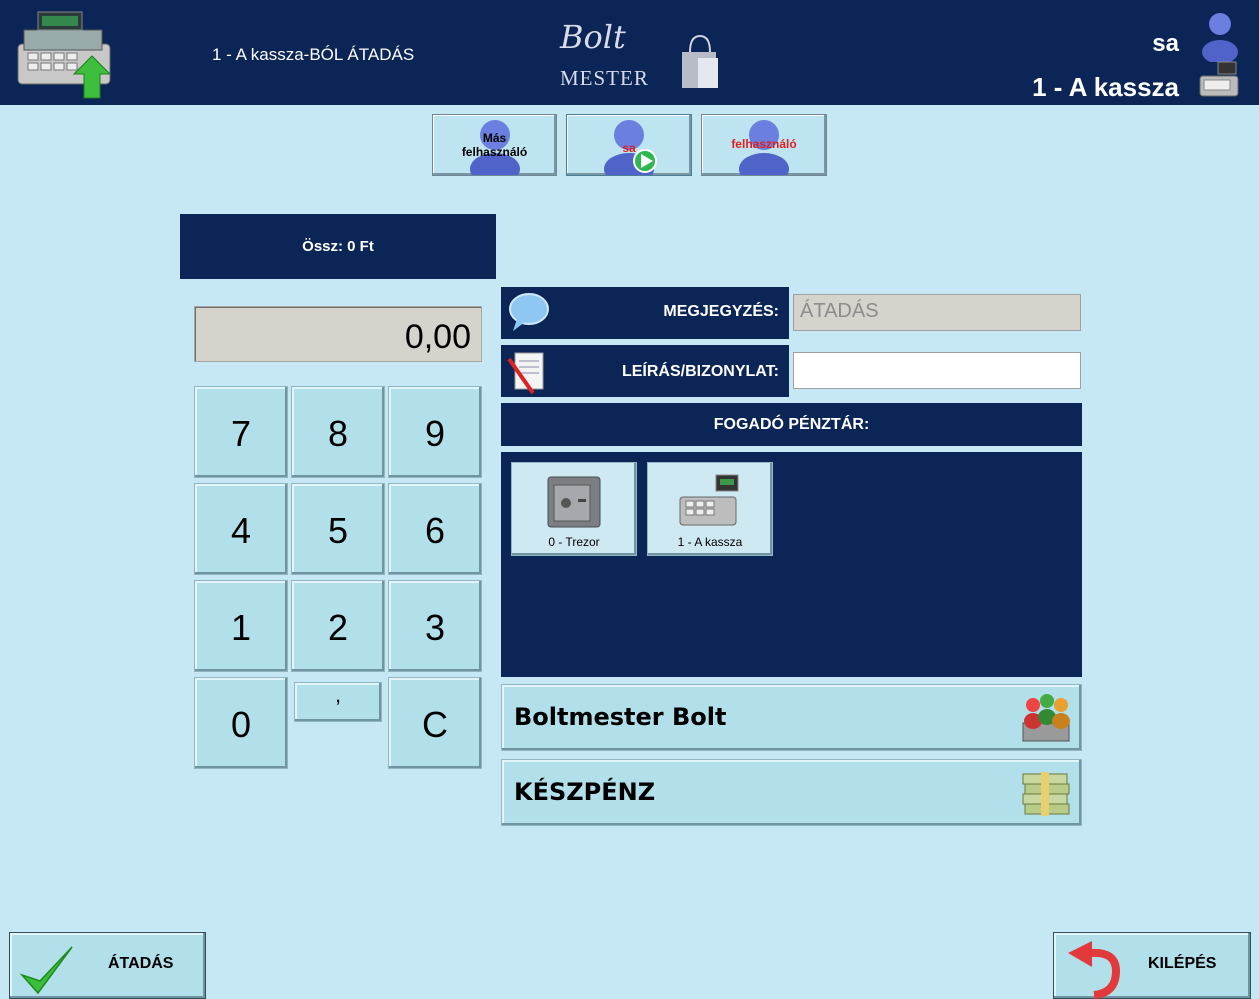  I want to click on key-clear: C, so click(435, 723).